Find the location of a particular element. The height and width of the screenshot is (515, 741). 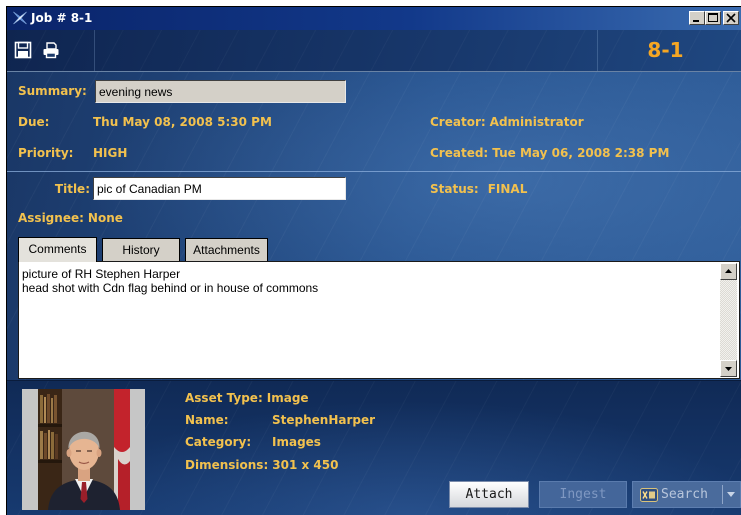

priority-value: HIGH is located at coordinates (110, 153).